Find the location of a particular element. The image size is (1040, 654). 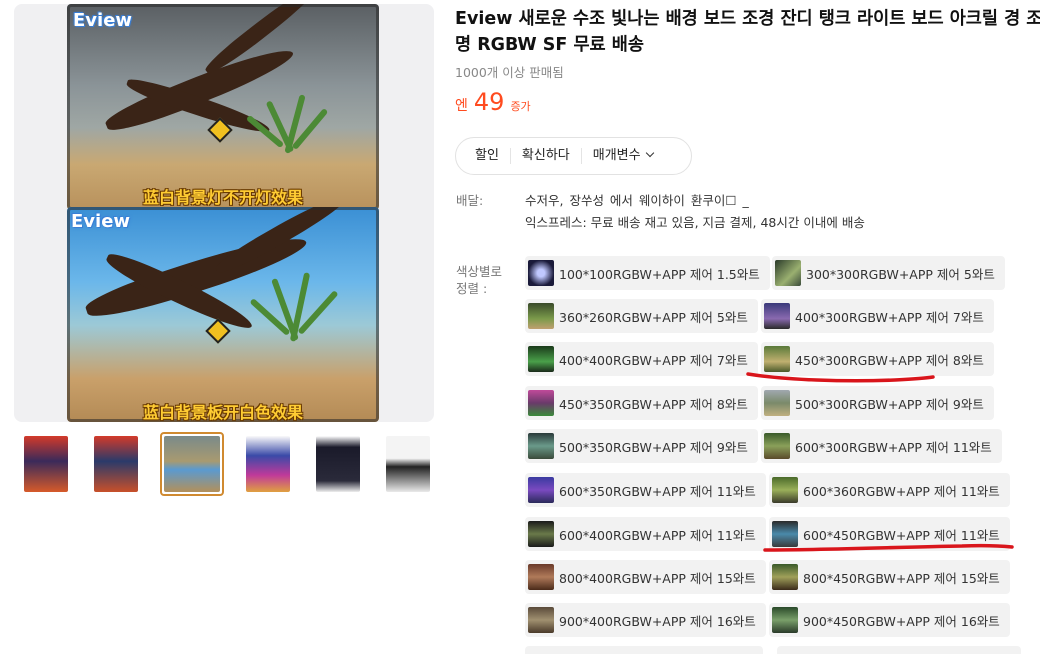

variant-option: 500*300RGBW+APP 제어 9와트 is located at coordinates (877, 403).